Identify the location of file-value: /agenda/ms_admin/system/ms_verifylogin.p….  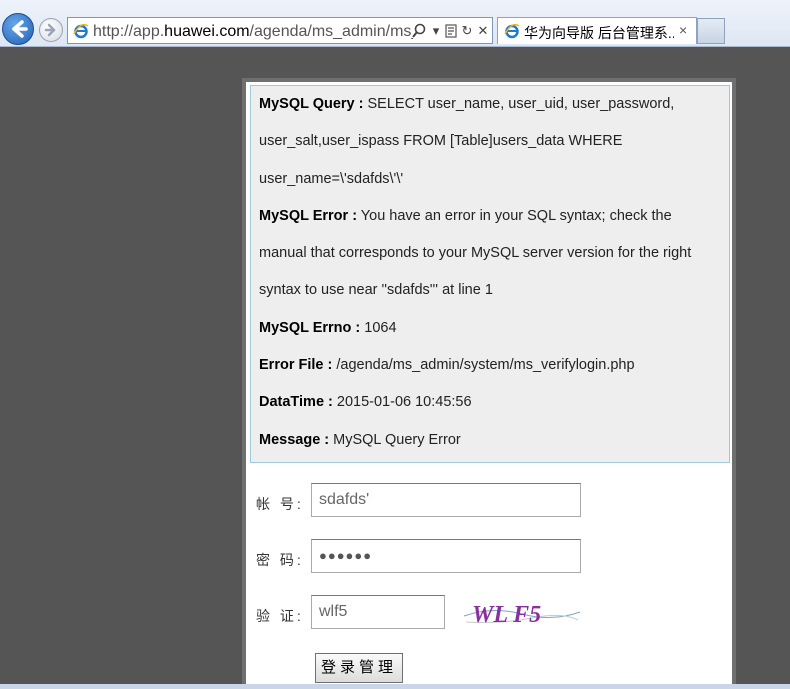
(483, 365).